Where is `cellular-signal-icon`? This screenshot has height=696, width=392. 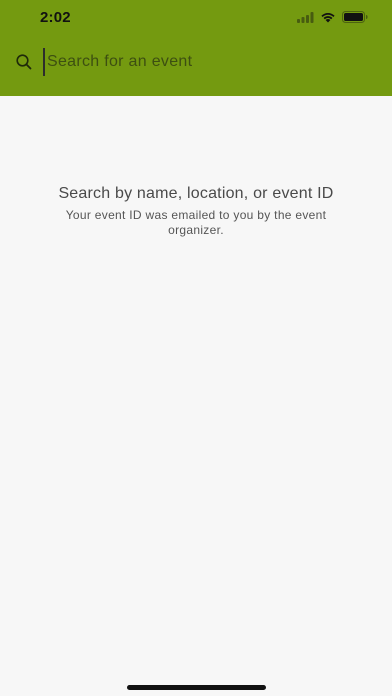
cellular-signal-icon is located at coordinates (305, 17).